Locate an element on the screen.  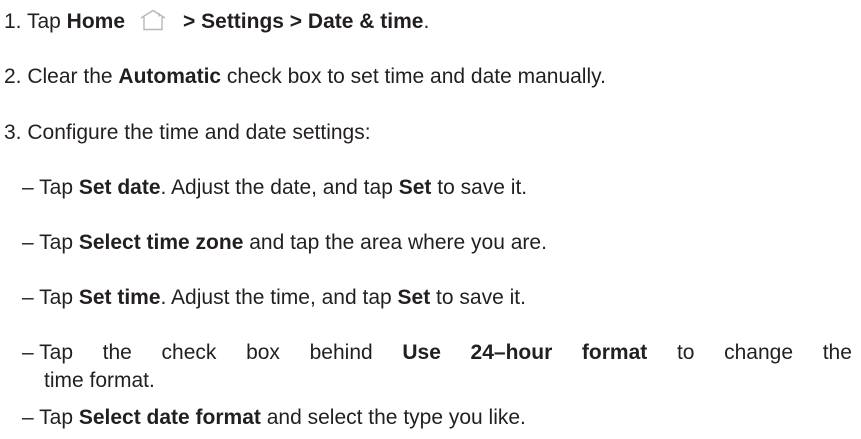
bullet-2-bold-time-zone: Select time zone is located at coordinates (161, 242).